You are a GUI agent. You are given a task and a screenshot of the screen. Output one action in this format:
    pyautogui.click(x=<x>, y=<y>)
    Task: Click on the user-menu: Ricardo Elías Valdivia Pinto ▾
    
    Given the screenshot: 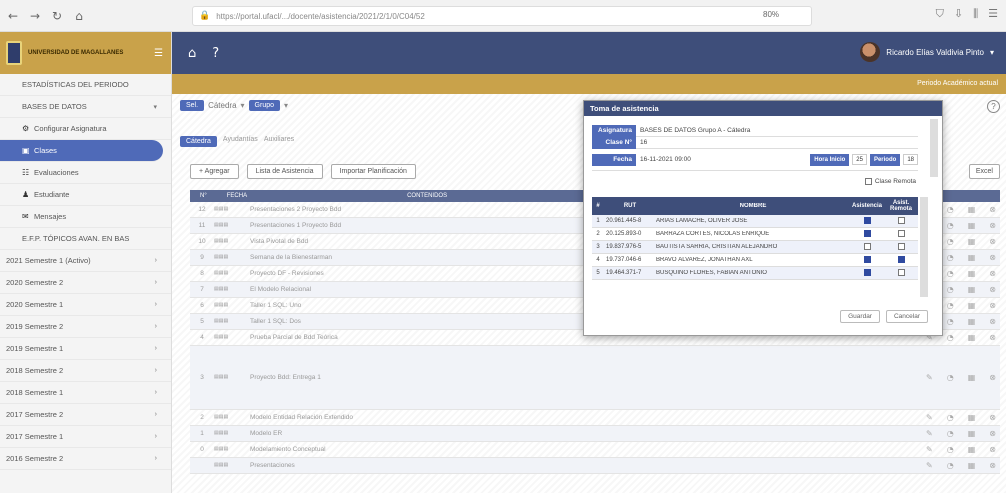 What is the action you would take?
    pyautogui.click(x=927, y=52)
    